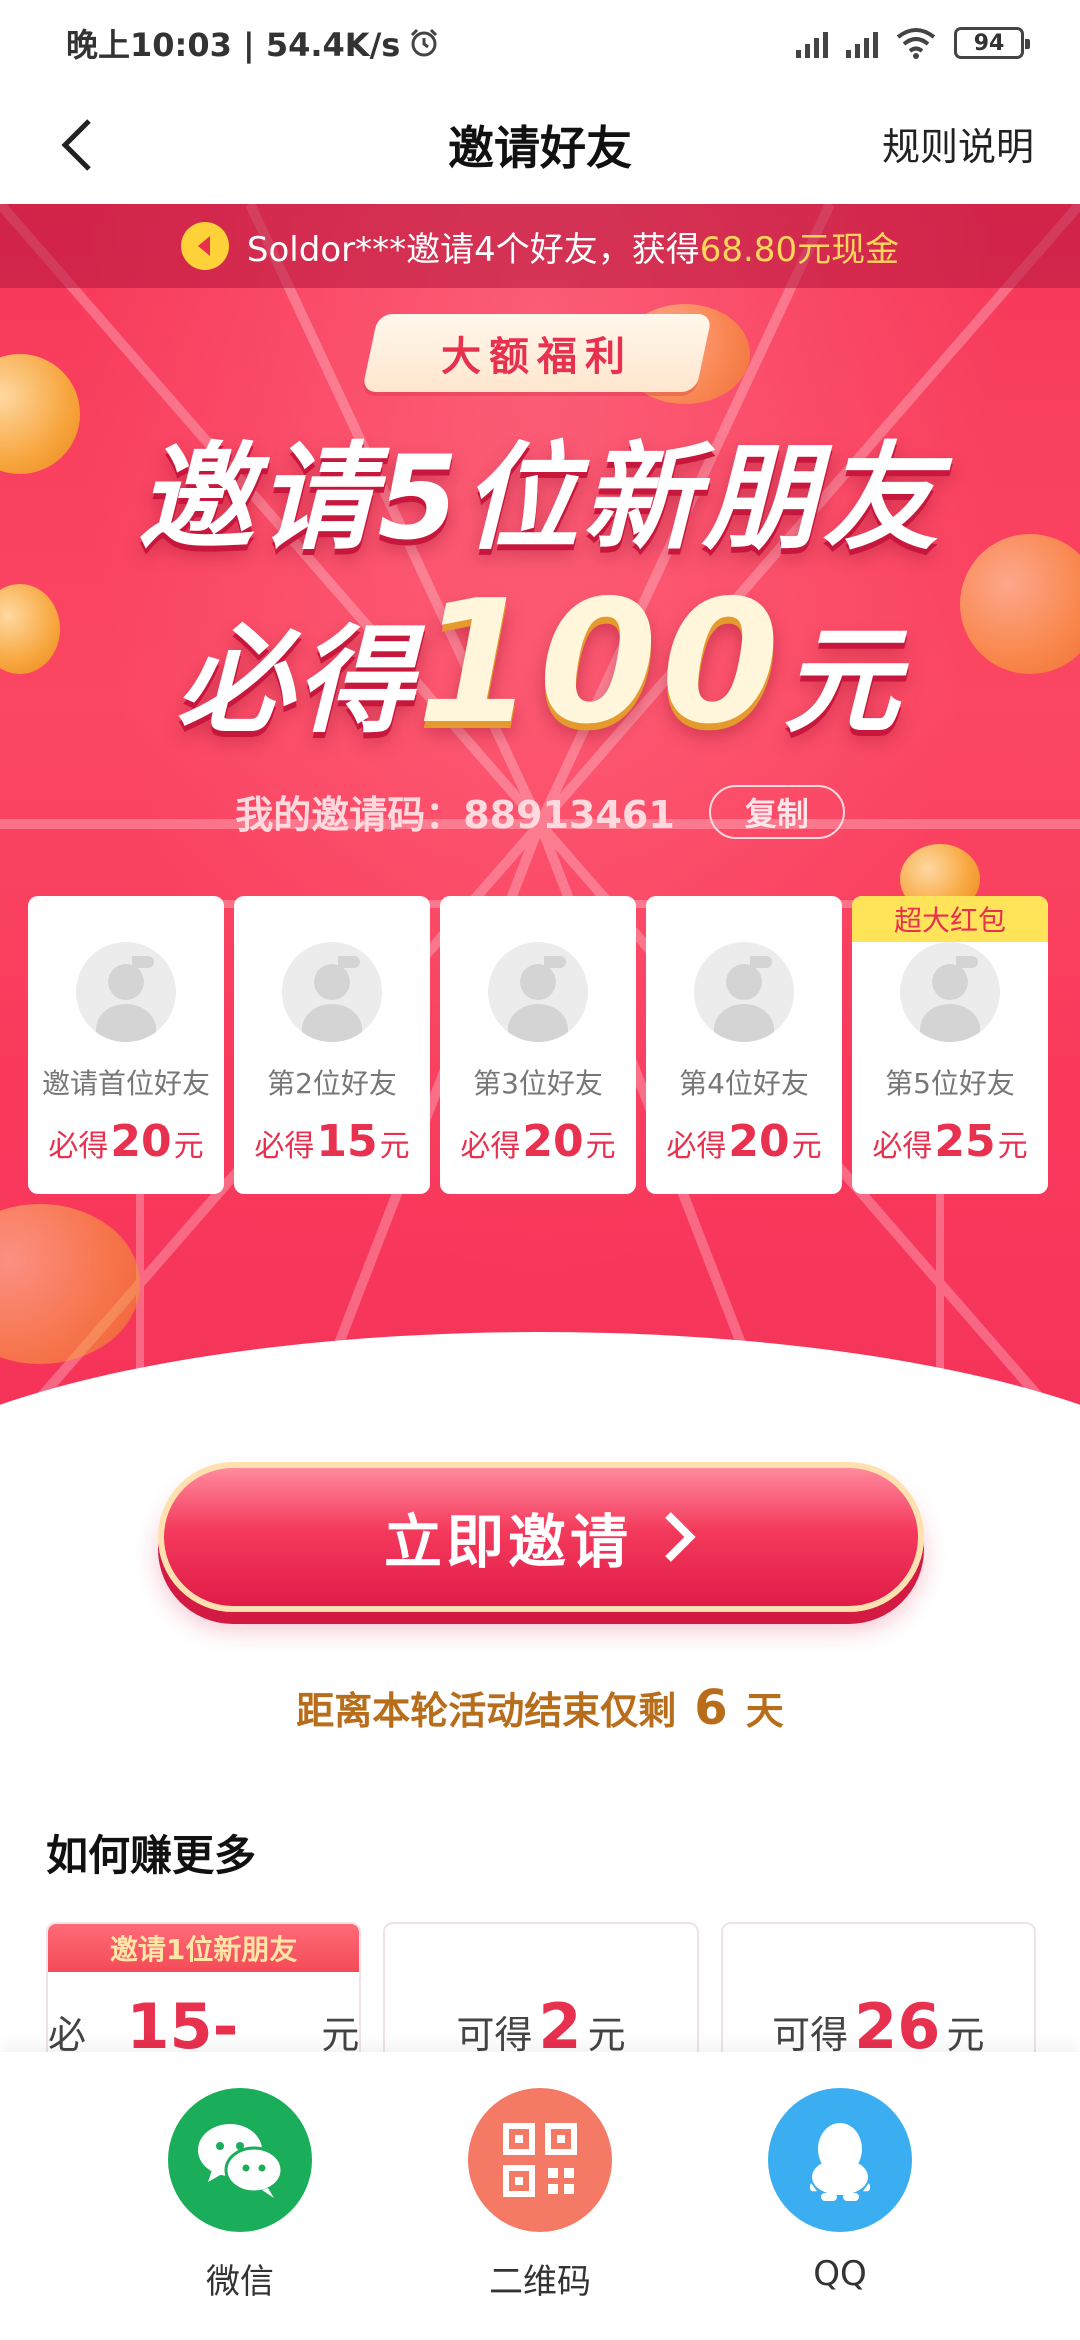  Describe the element at coordinates (204, 246) in the screenshot. I see `speaker-icon` at that location.